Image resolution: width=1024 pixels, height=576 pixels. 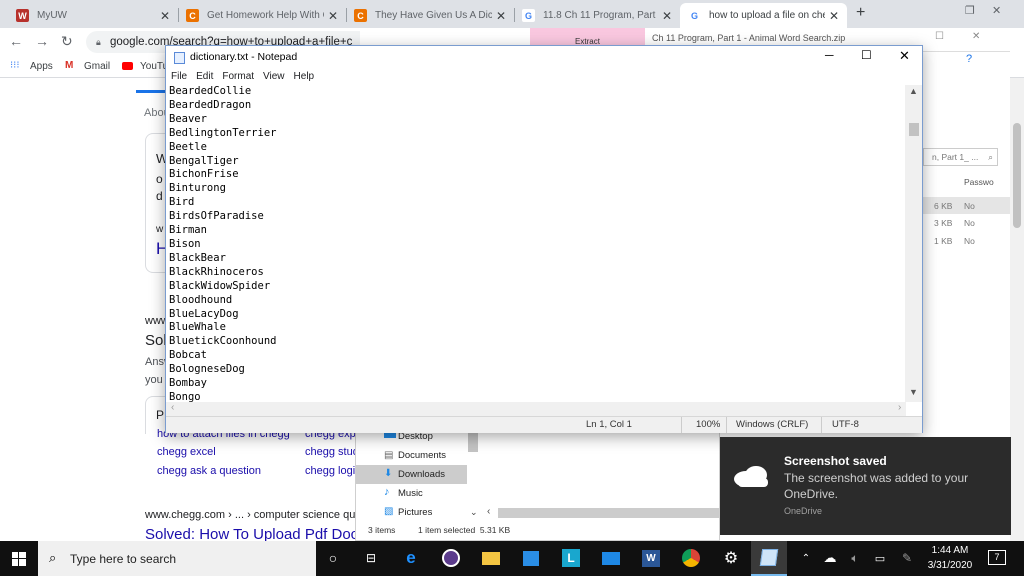 I want to click on clock-date: 3/31/2020, so click(x=950, y=565).